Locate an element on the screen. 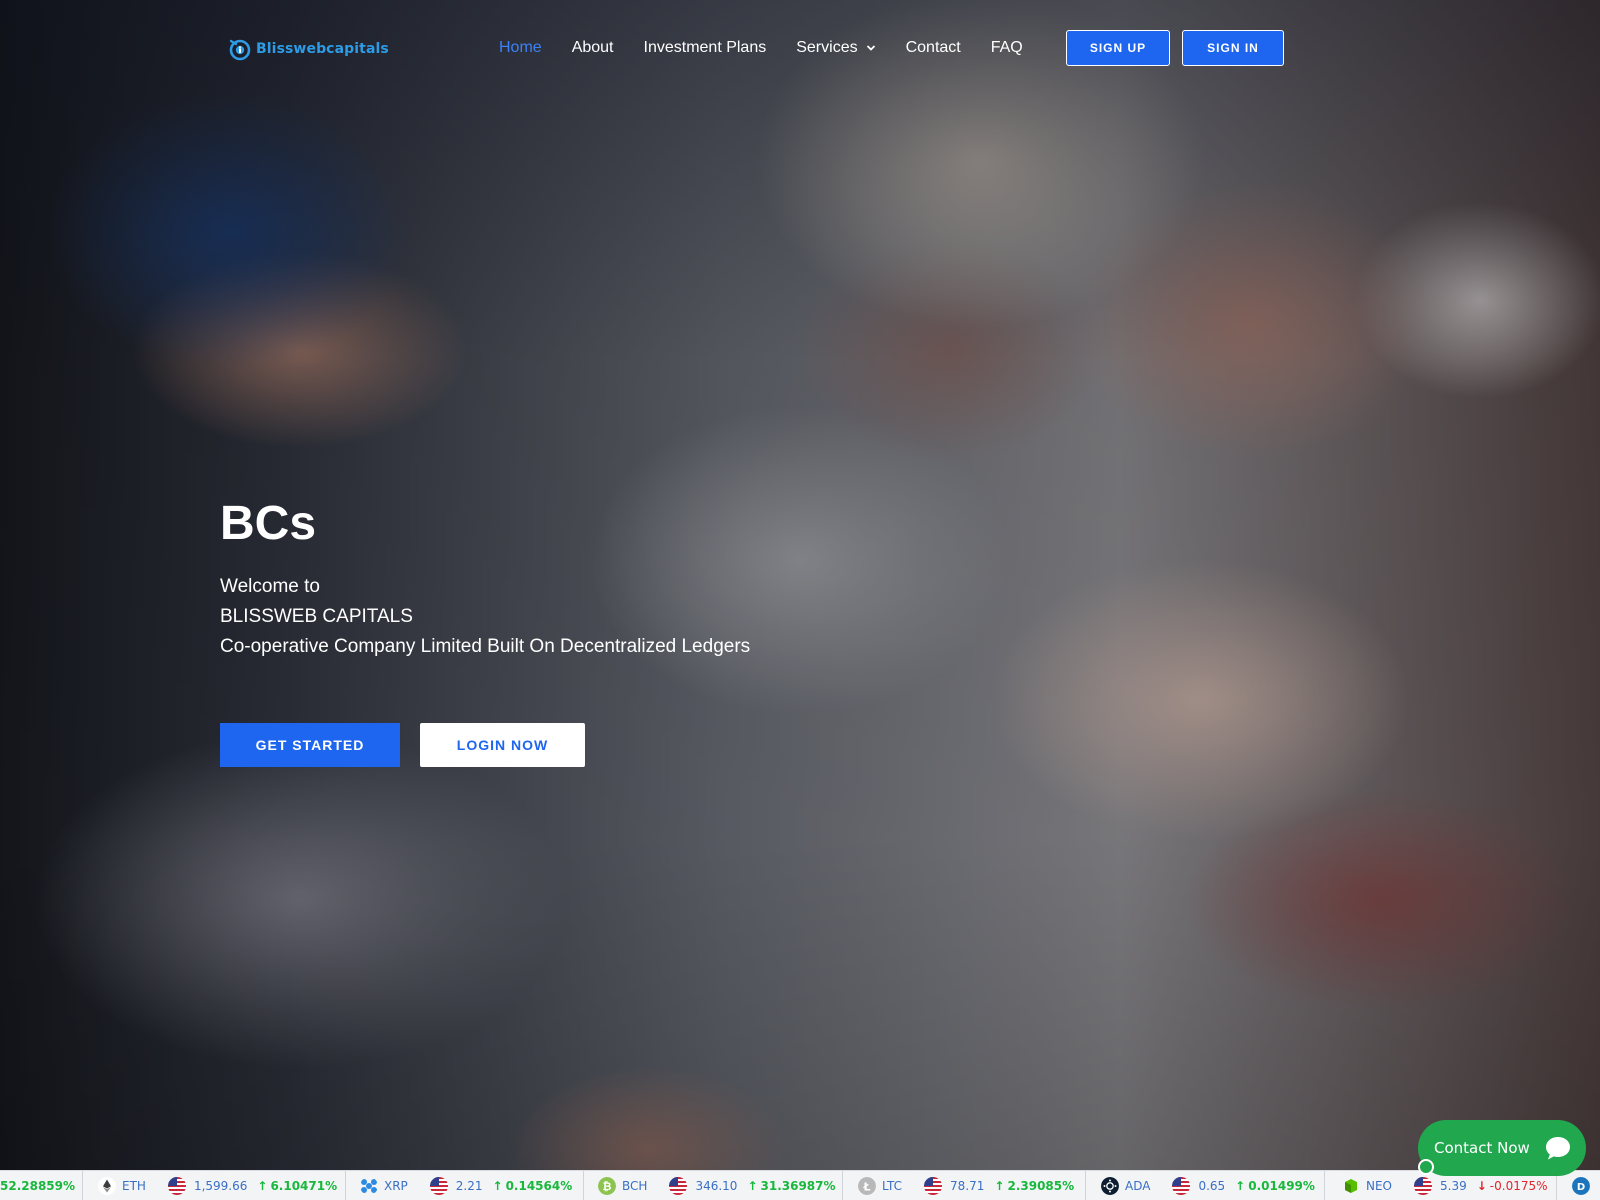 The height and width of the screenshot is (1200, 1600). ticker-symbol: ETH is located at coordinates (134, 1186).